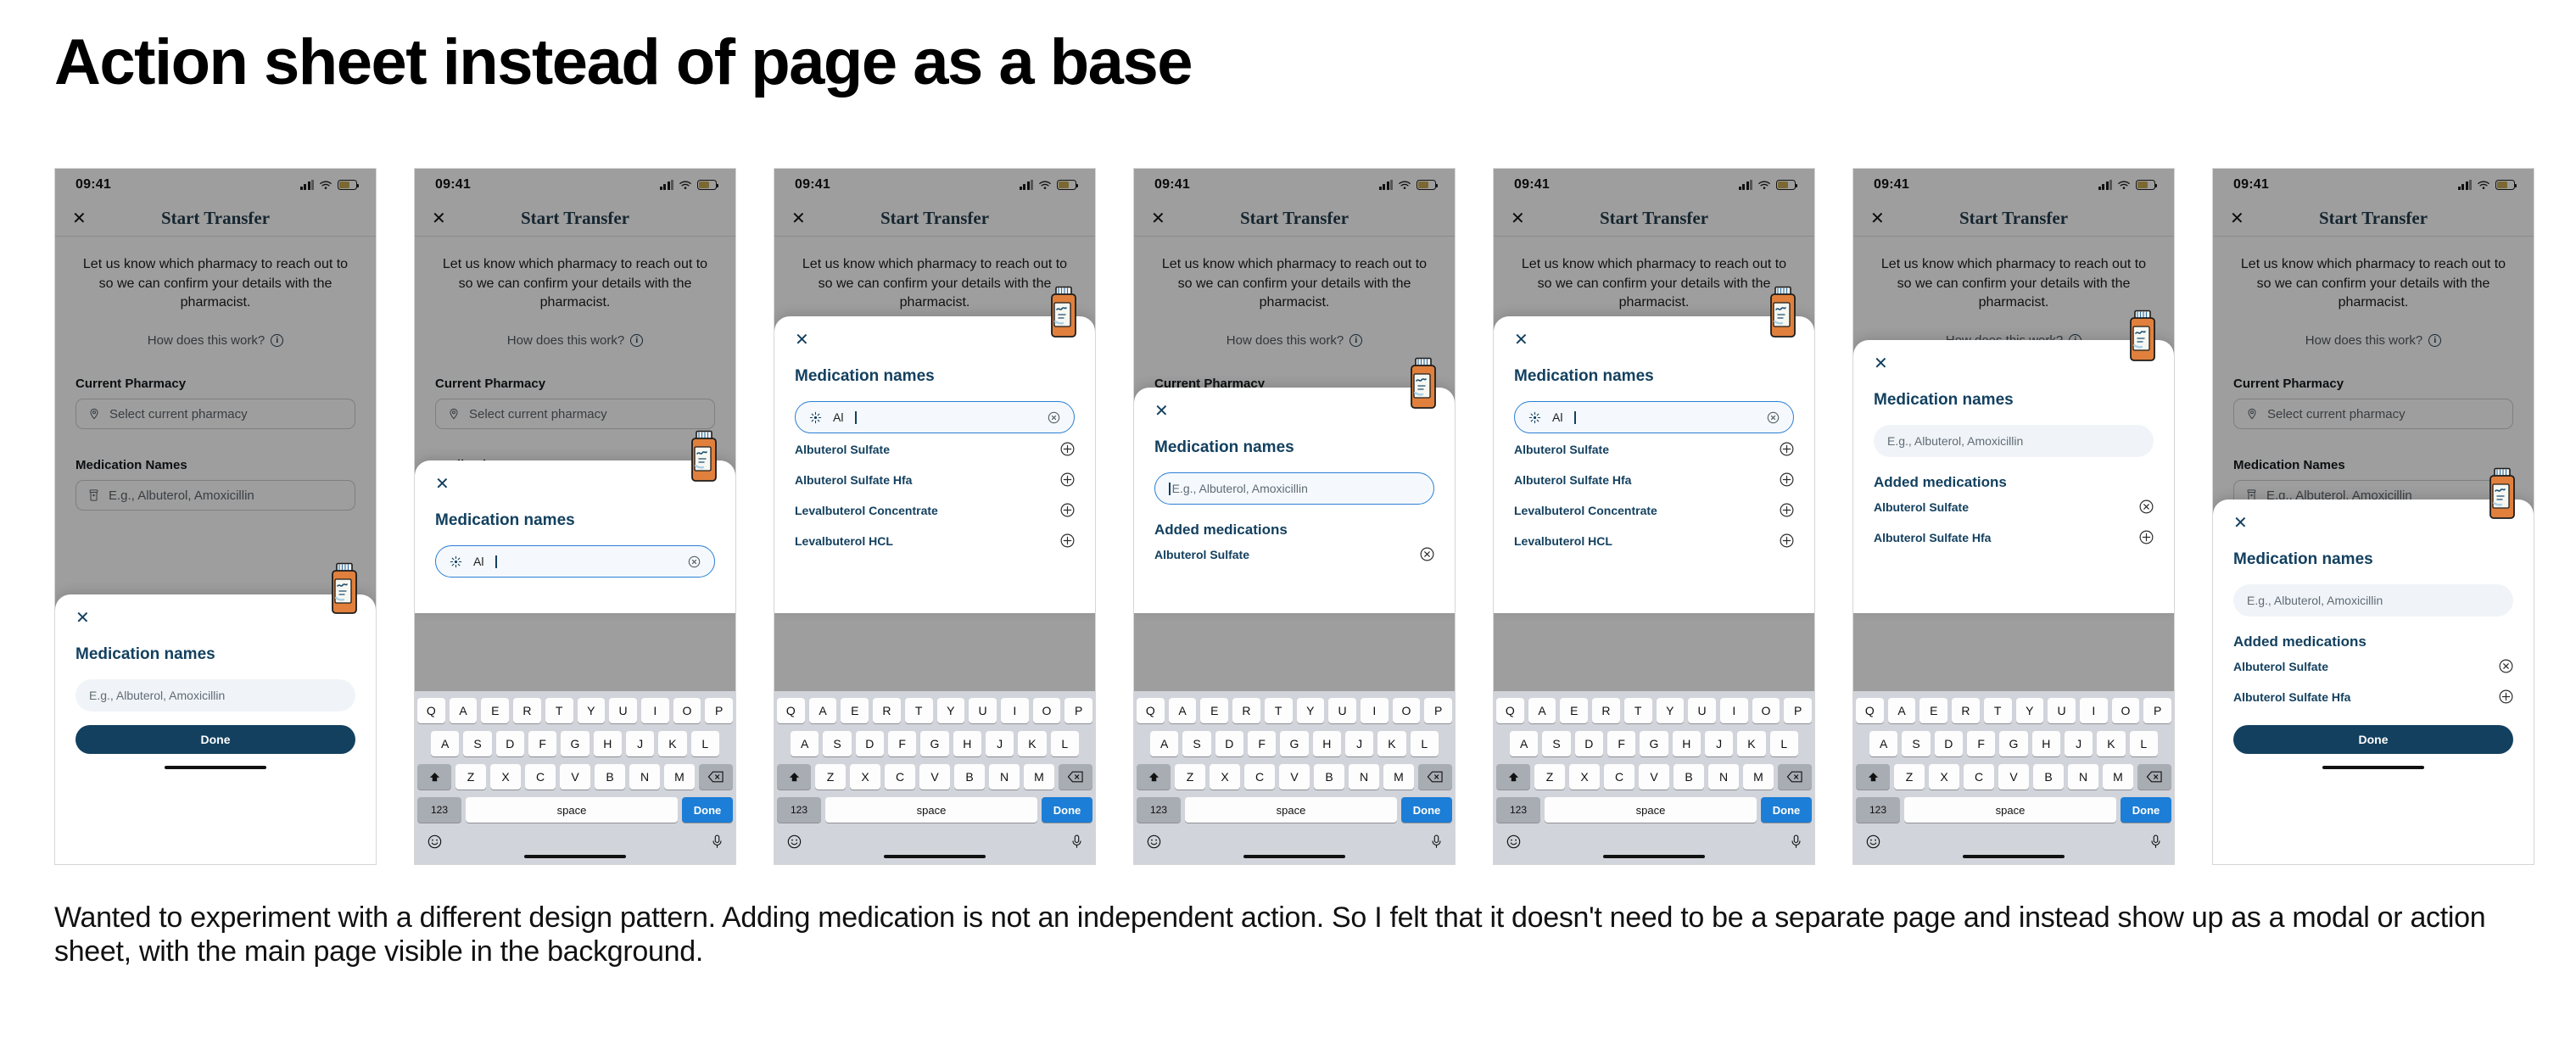  Describe the element at coordinates (1154, 777) in the screenshot. I see `shift-key` at that location.